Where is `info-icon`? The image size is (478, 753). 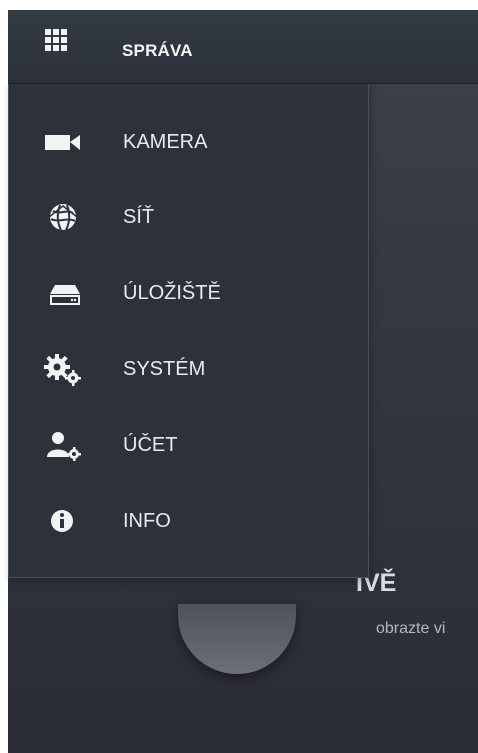
info-icon is located at coordinates (62, 521).